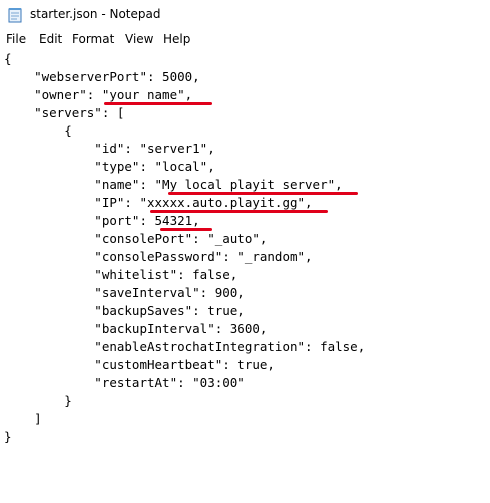 The image size is (490, 503). I want to click on code-line: "webserverPort": 5000,, so click(102, 76).